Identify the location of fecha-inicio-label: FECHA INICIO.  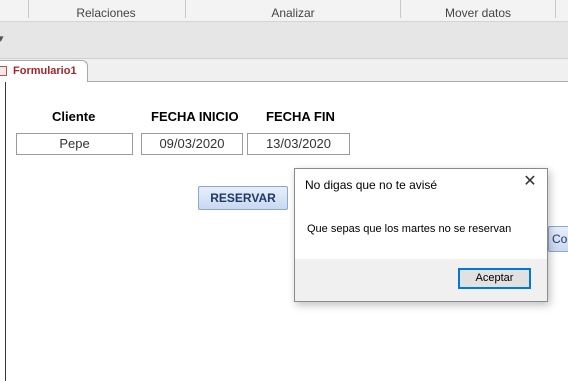
(195, 116).